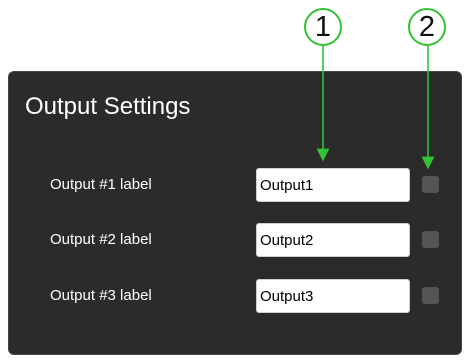  I want to click on callout-marker-1: 1, so click(323, 27).